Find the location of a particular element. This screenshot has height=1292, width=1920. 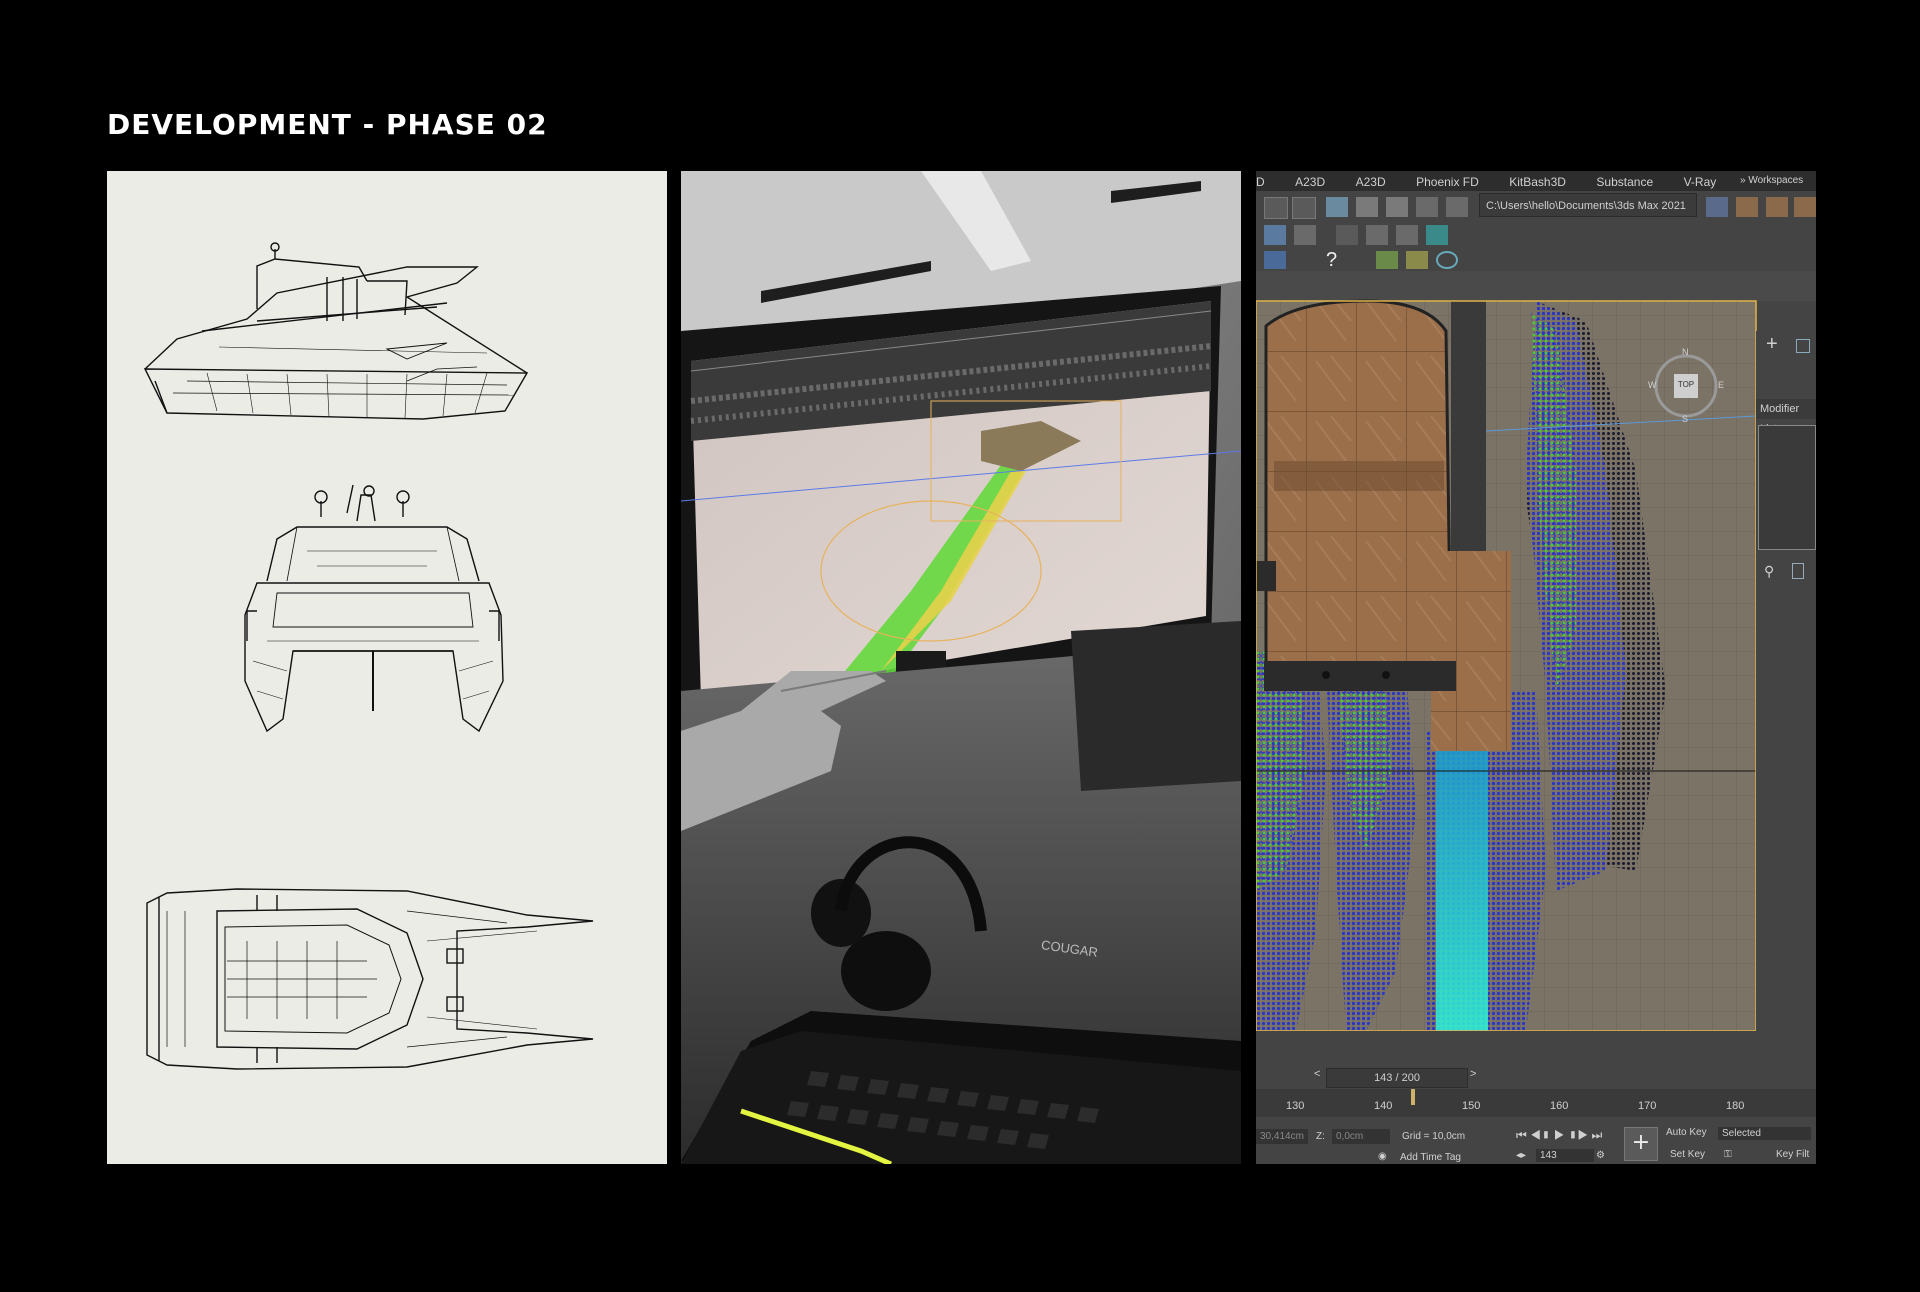

next-frame-icon: ▮▶ is located at coordinates (1578, 1135).